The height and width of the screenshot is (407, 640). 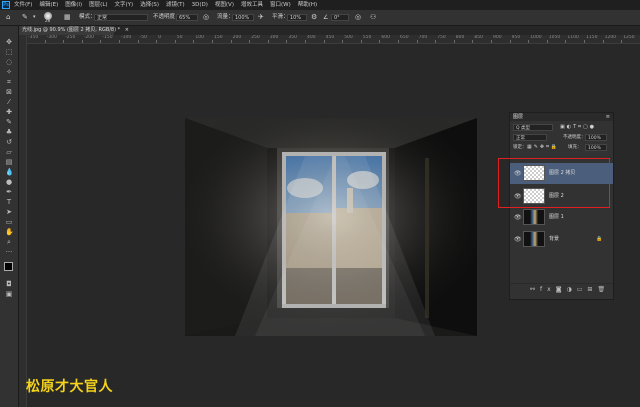 I want to click on flow-input: 100%, so click(x=243, y=17).